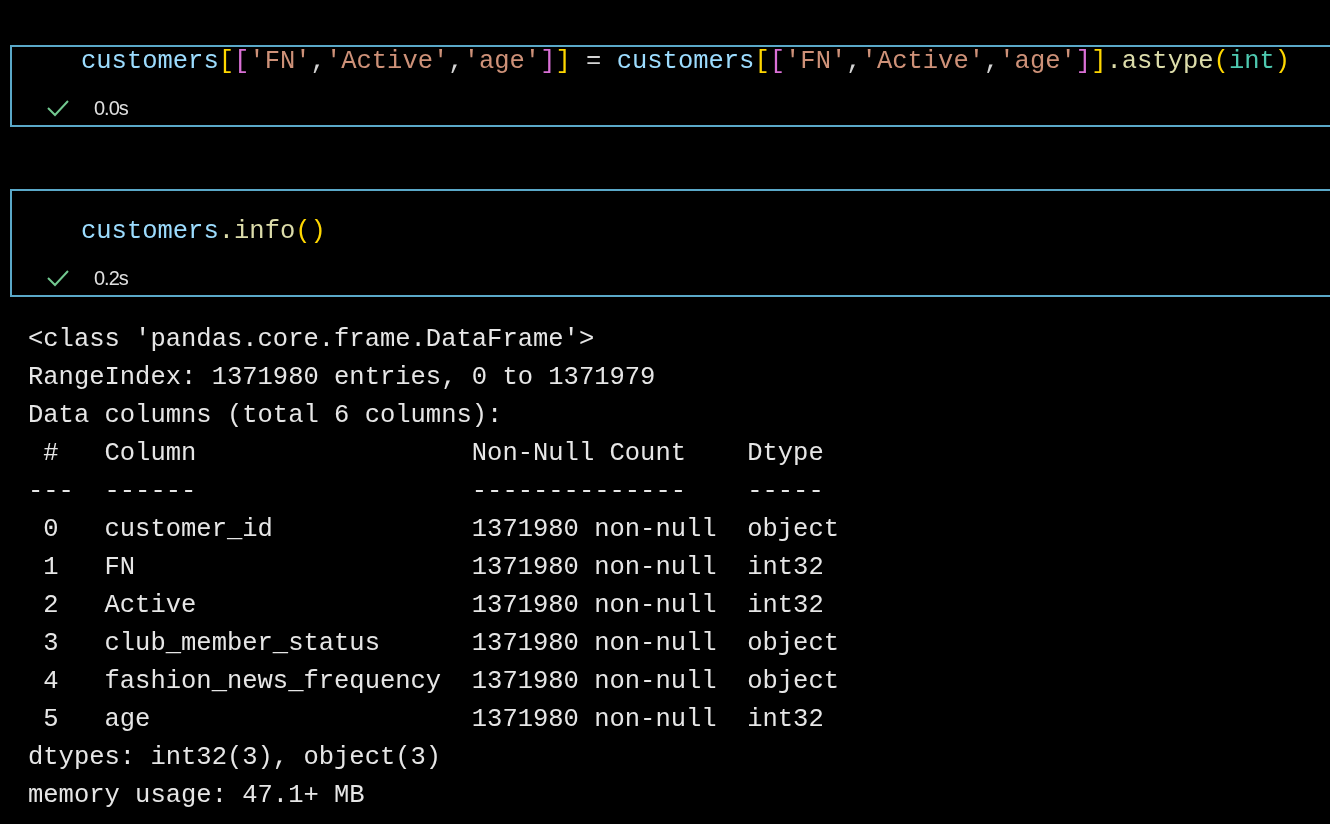 Image resolution: width=1330 pixels, height=824 pixels. Describe the element at coordinates (441, 682) in the screenshot. I see `output-line: 4 fashion_news_frequency 1371980 non-null object` at that location.